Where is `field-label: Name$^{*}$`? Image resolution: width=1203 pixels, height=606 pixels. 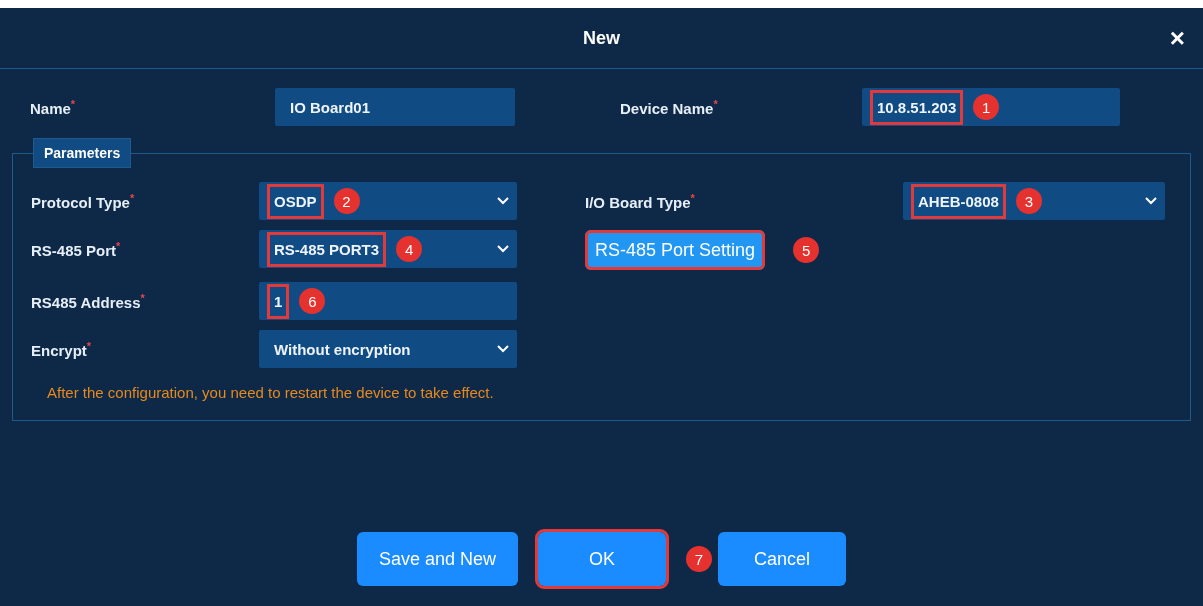
field-label: Name$^{*}$ is located at coordinates (53, 107).